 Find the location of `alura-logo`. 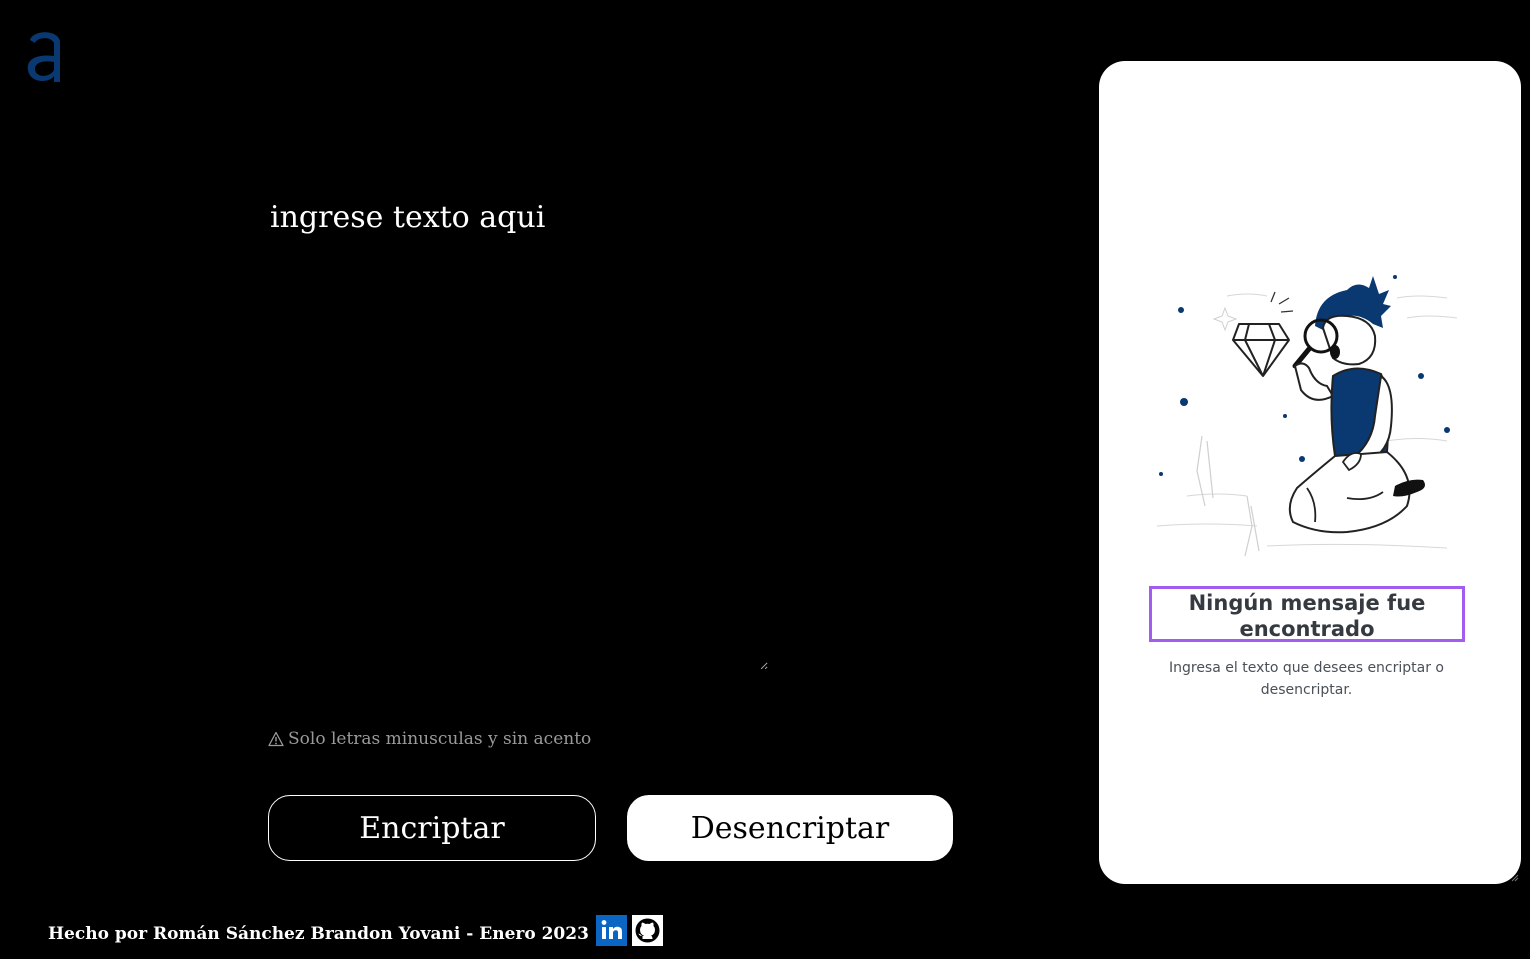

alura-logo is located at coordinates (46, 57).